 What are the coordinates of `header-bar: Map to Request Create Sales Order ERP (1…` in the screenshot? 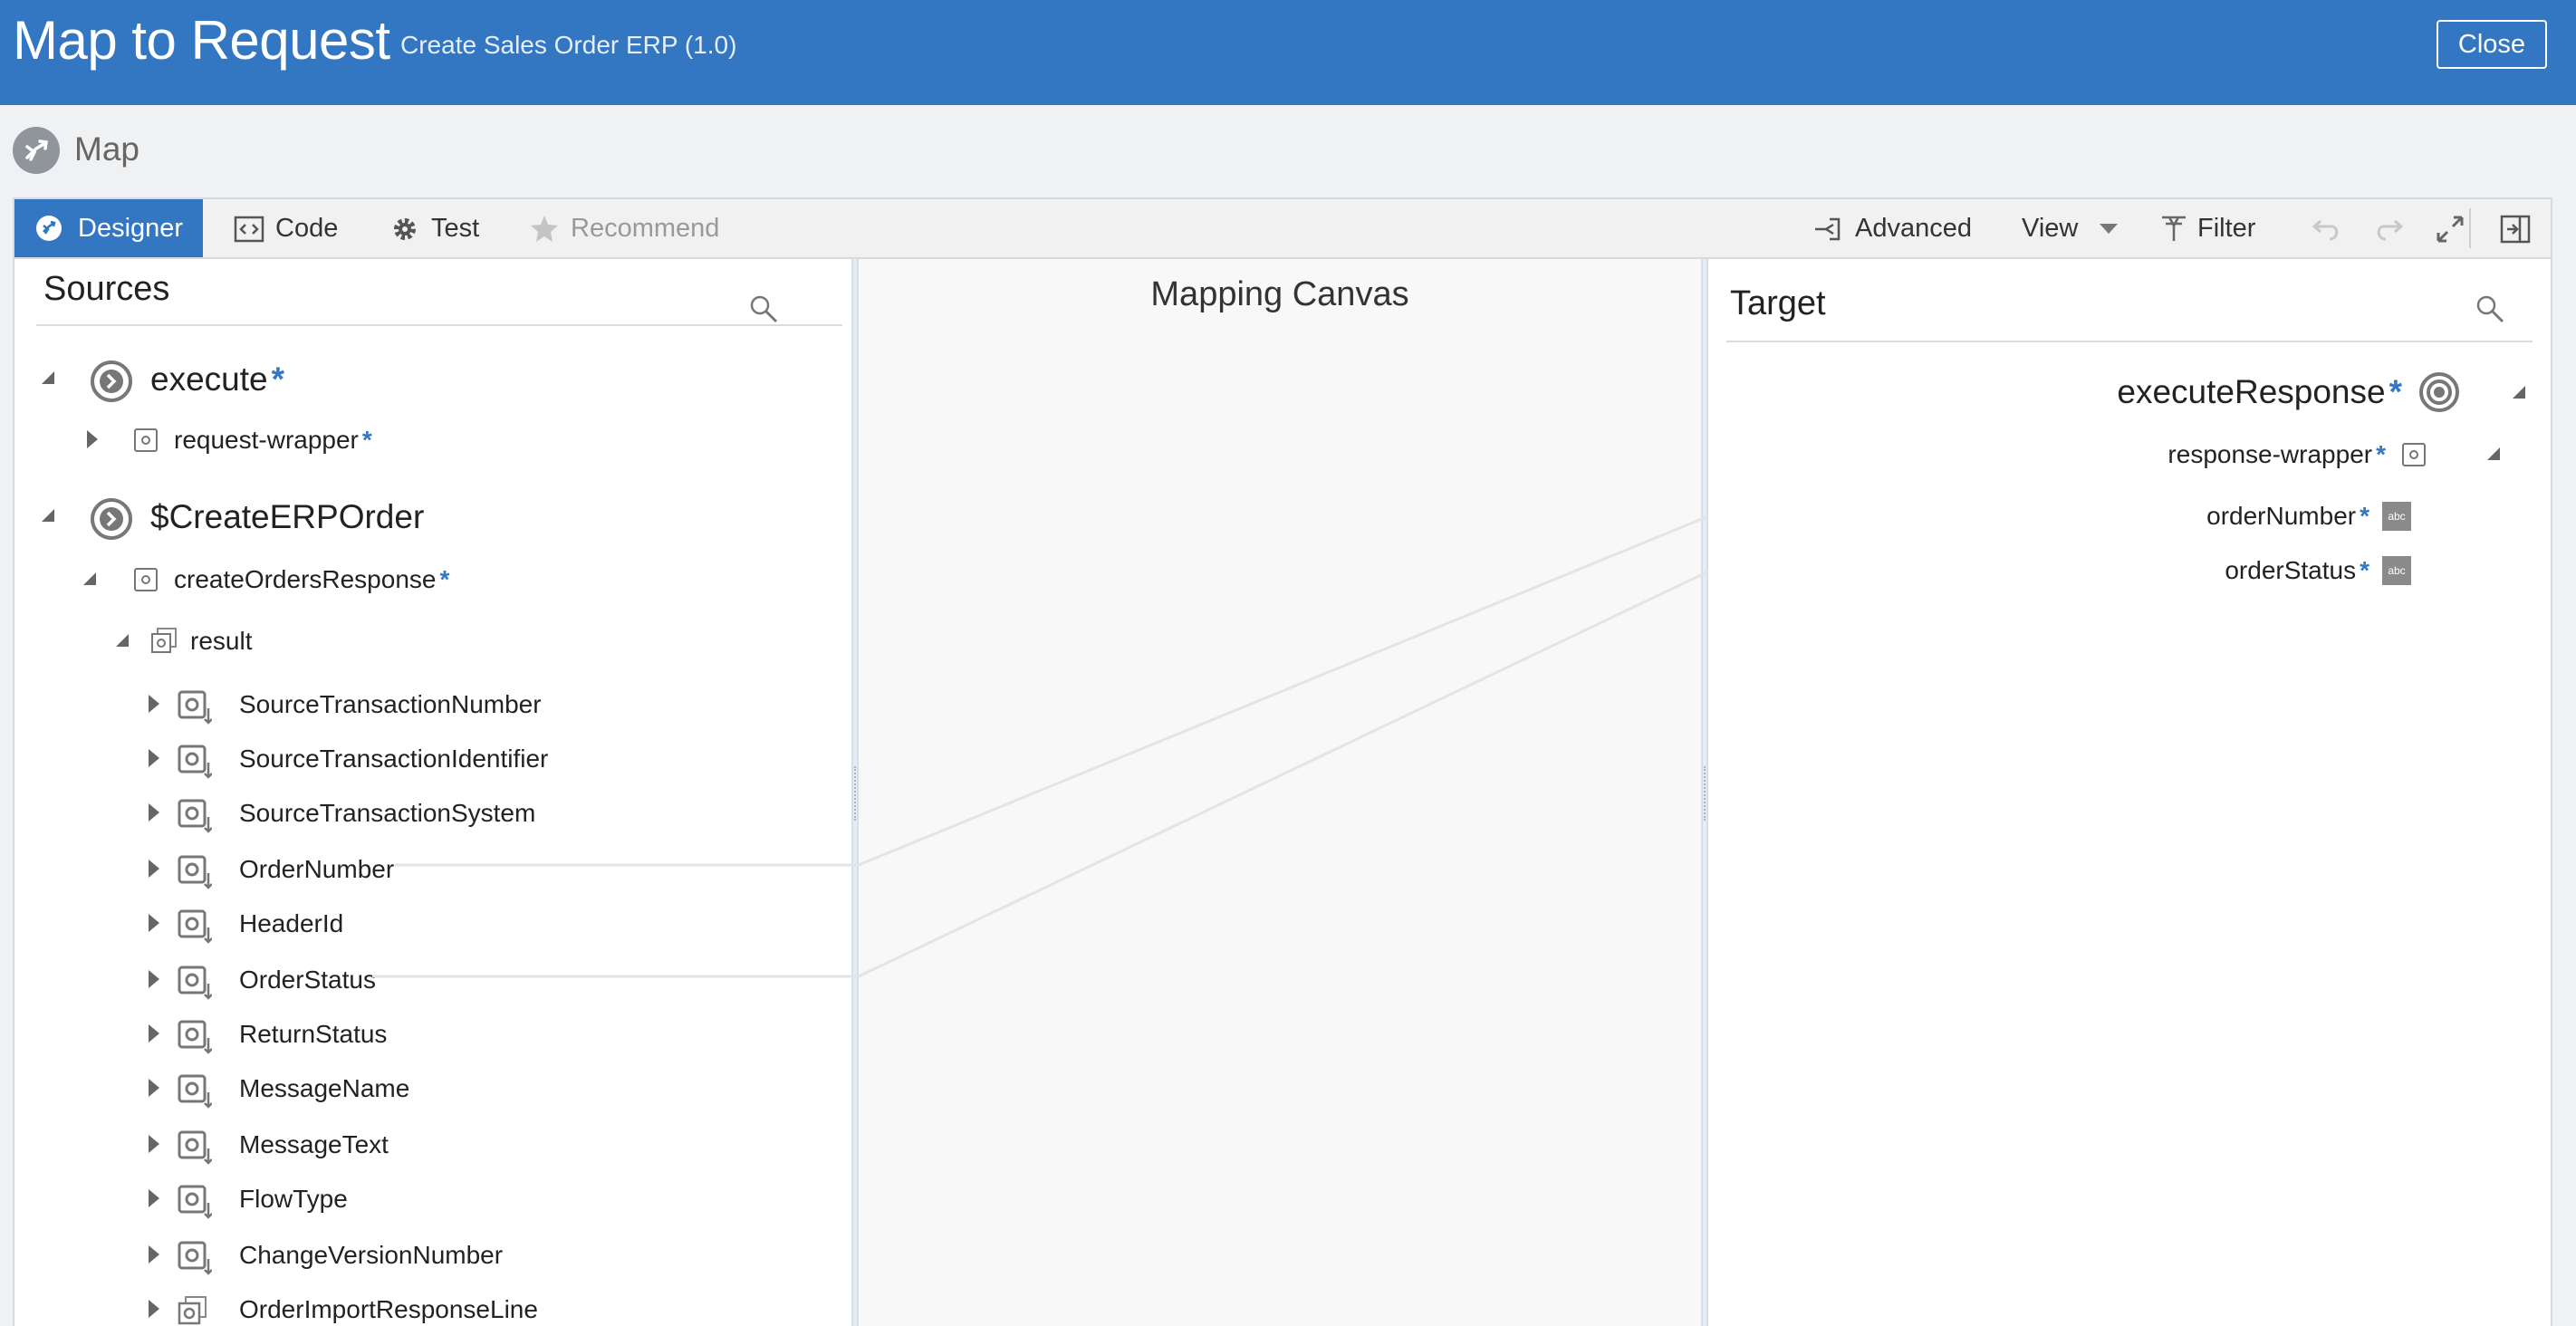 It's located at (1288, 53).